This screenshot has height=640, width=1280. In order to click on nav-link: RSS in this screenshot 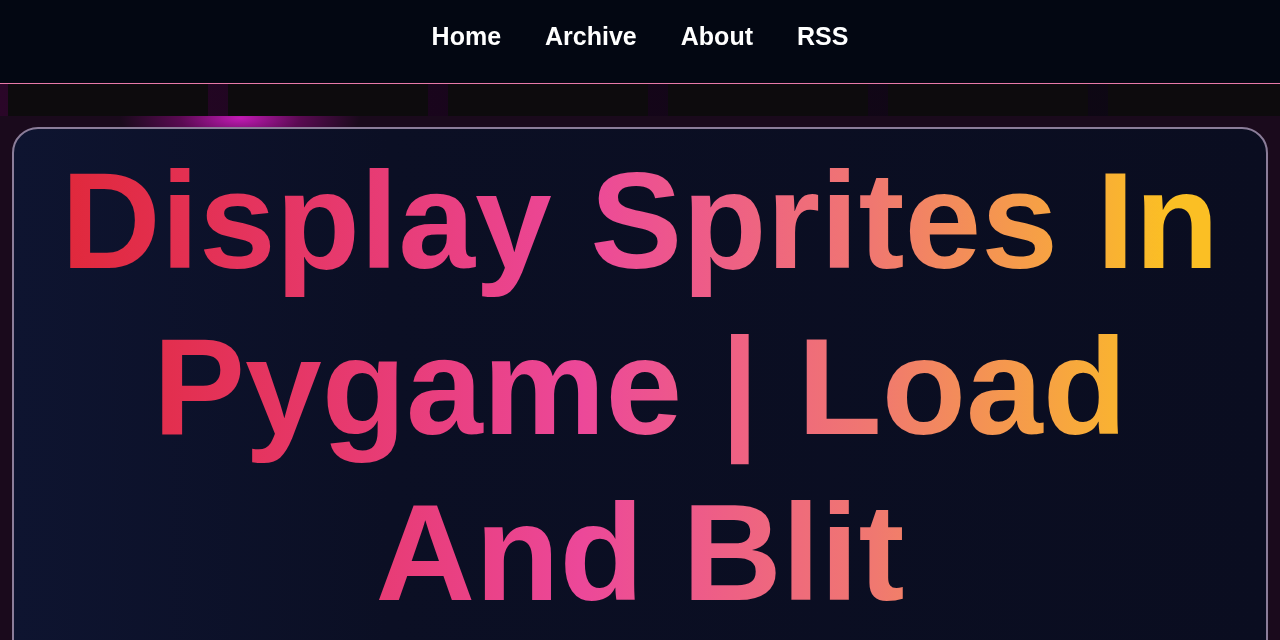, I will do `click(823, 36)`.